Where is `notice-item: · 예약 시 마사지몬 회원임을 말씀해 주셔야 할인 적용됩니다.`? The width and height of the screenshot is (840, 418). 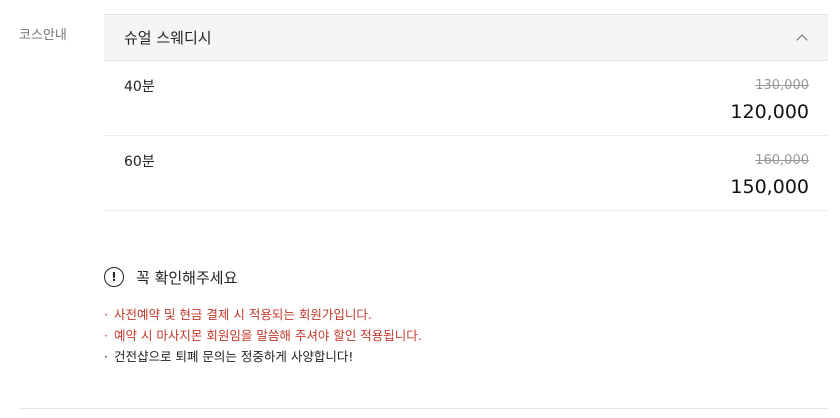
notice-item: · 예약 시 마사지몬 회원임을 말씀해 주셔야 할인 적용됩니다. is located at coordinates (263, 335).